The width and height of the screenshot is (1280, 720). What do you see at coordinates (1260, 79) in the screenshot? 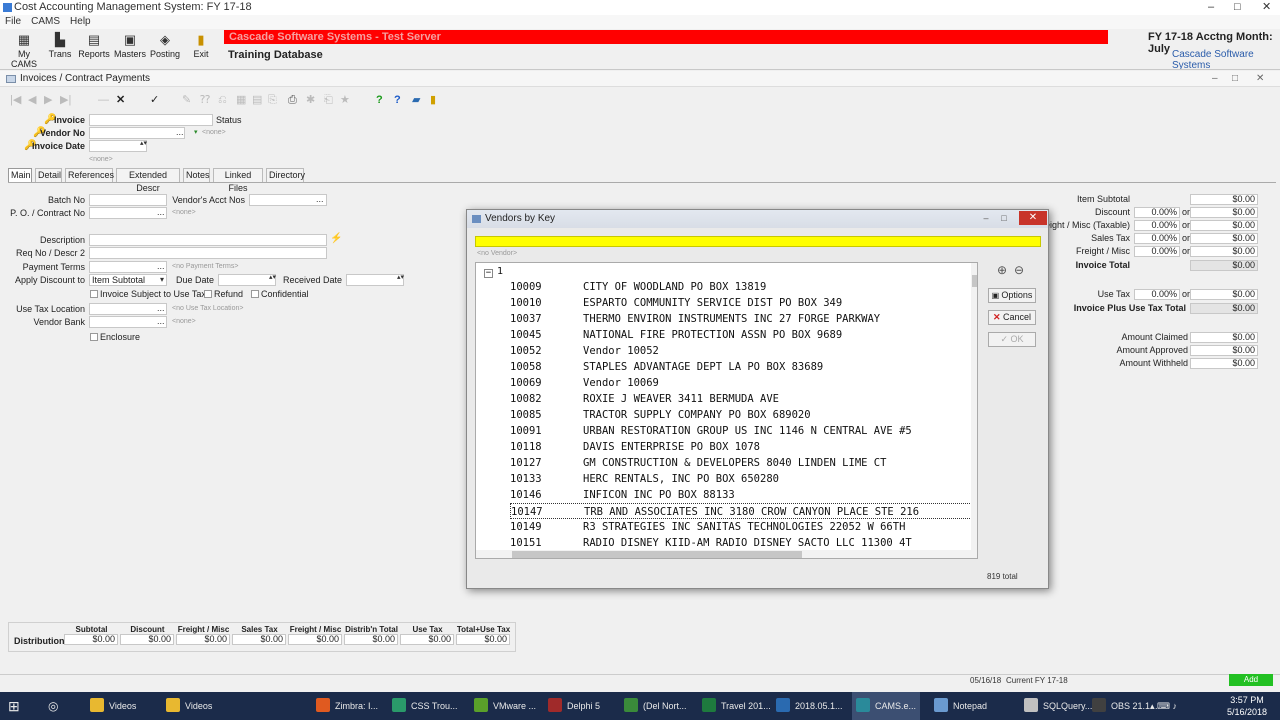
I see `form-close-button: ✕` at bounding box center [1260, 79].